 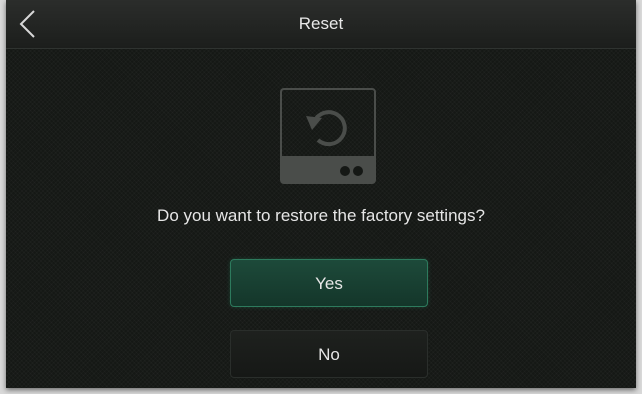 I want to click on factory-reset-device-icon, so click(x=328, y=136).